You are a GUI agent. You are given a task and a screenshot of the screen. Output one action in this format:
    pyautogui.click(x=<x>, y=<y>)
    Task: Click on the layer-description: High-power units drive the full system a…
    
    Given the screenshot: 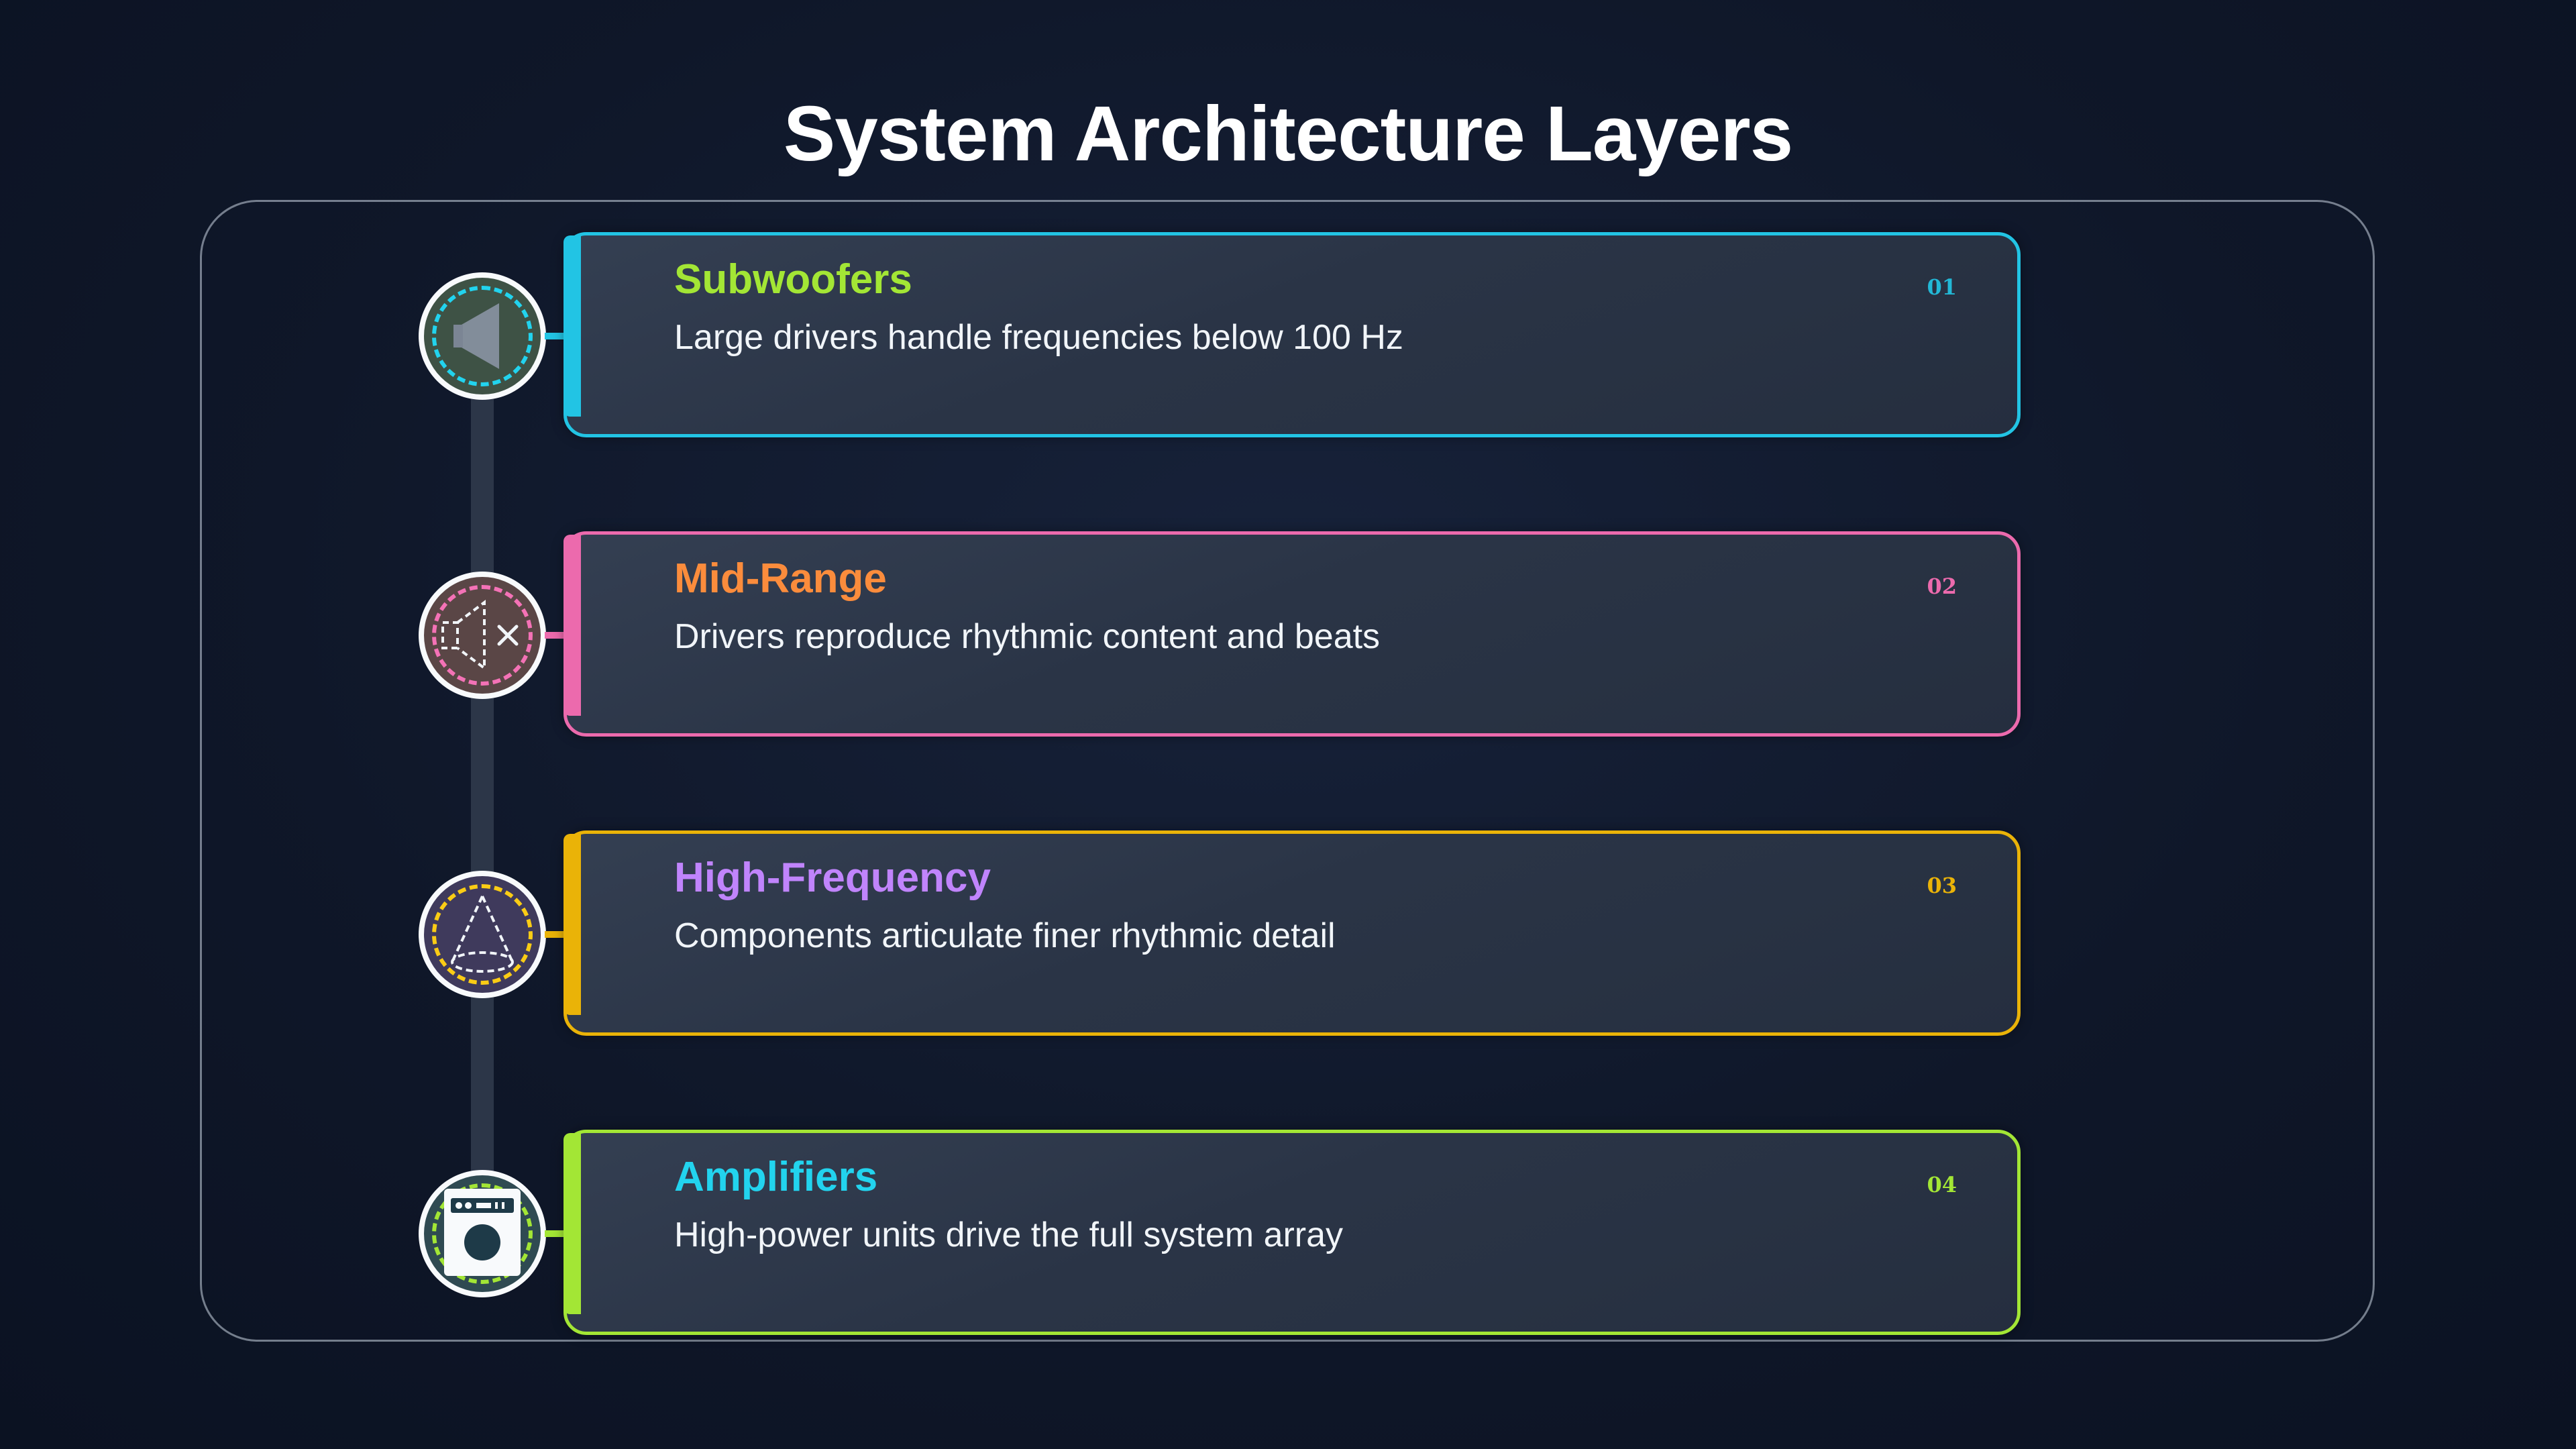 What is the action you would take?
    pyautogui.click(x=1009, y=1235)
    